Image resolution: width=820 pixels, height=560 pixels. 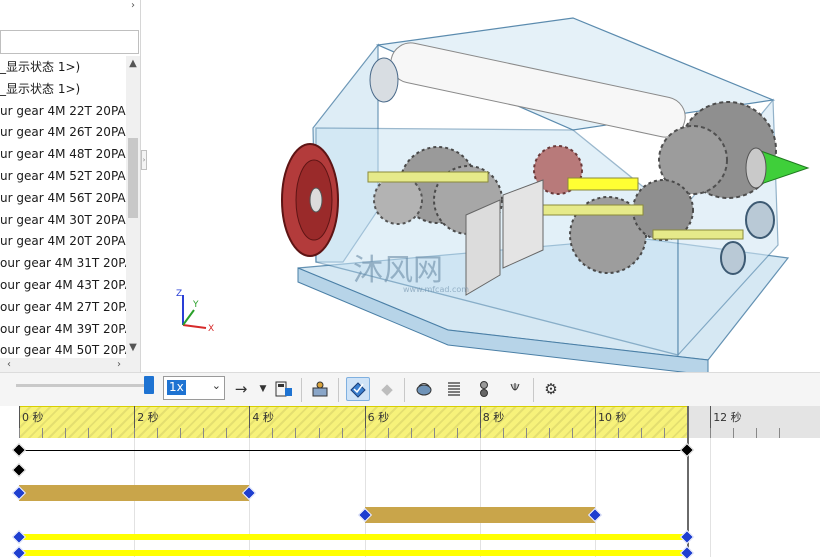 What do you see at coordinates (211, 329) in the screenshot?
I see `triad-x-label: X` at bounding box center [211, 329].